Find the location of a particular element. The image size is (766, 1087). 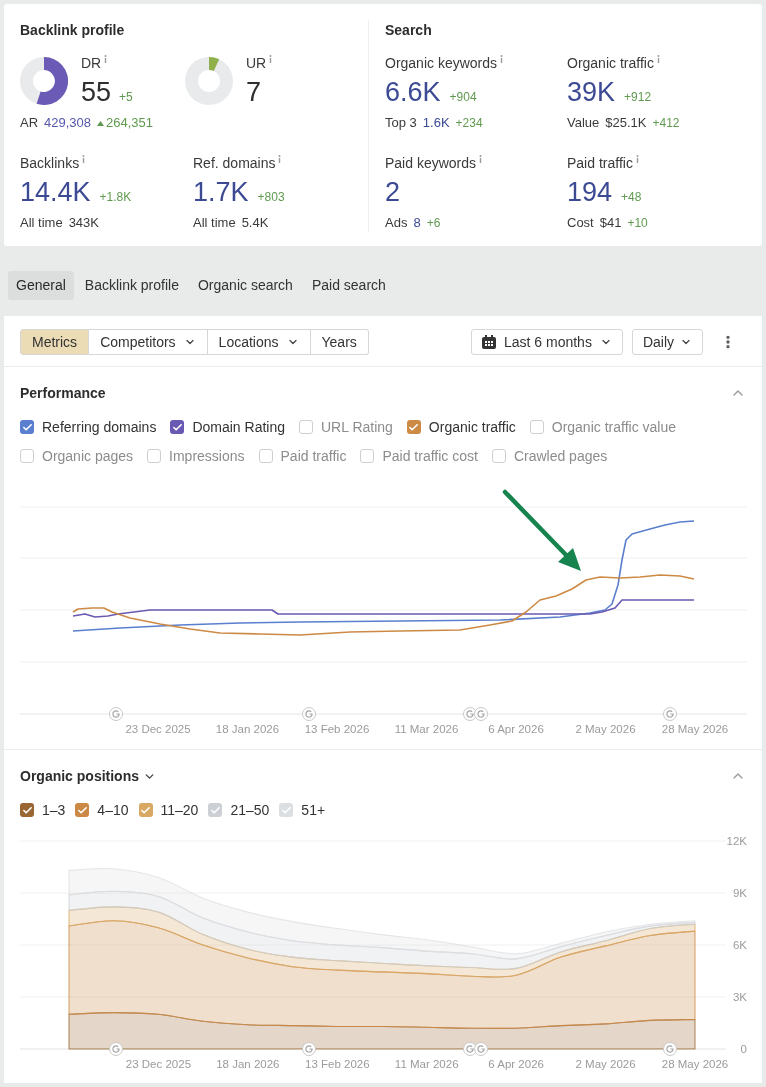

checkbox-label: 11–20 is located at coordinates (179, 810).